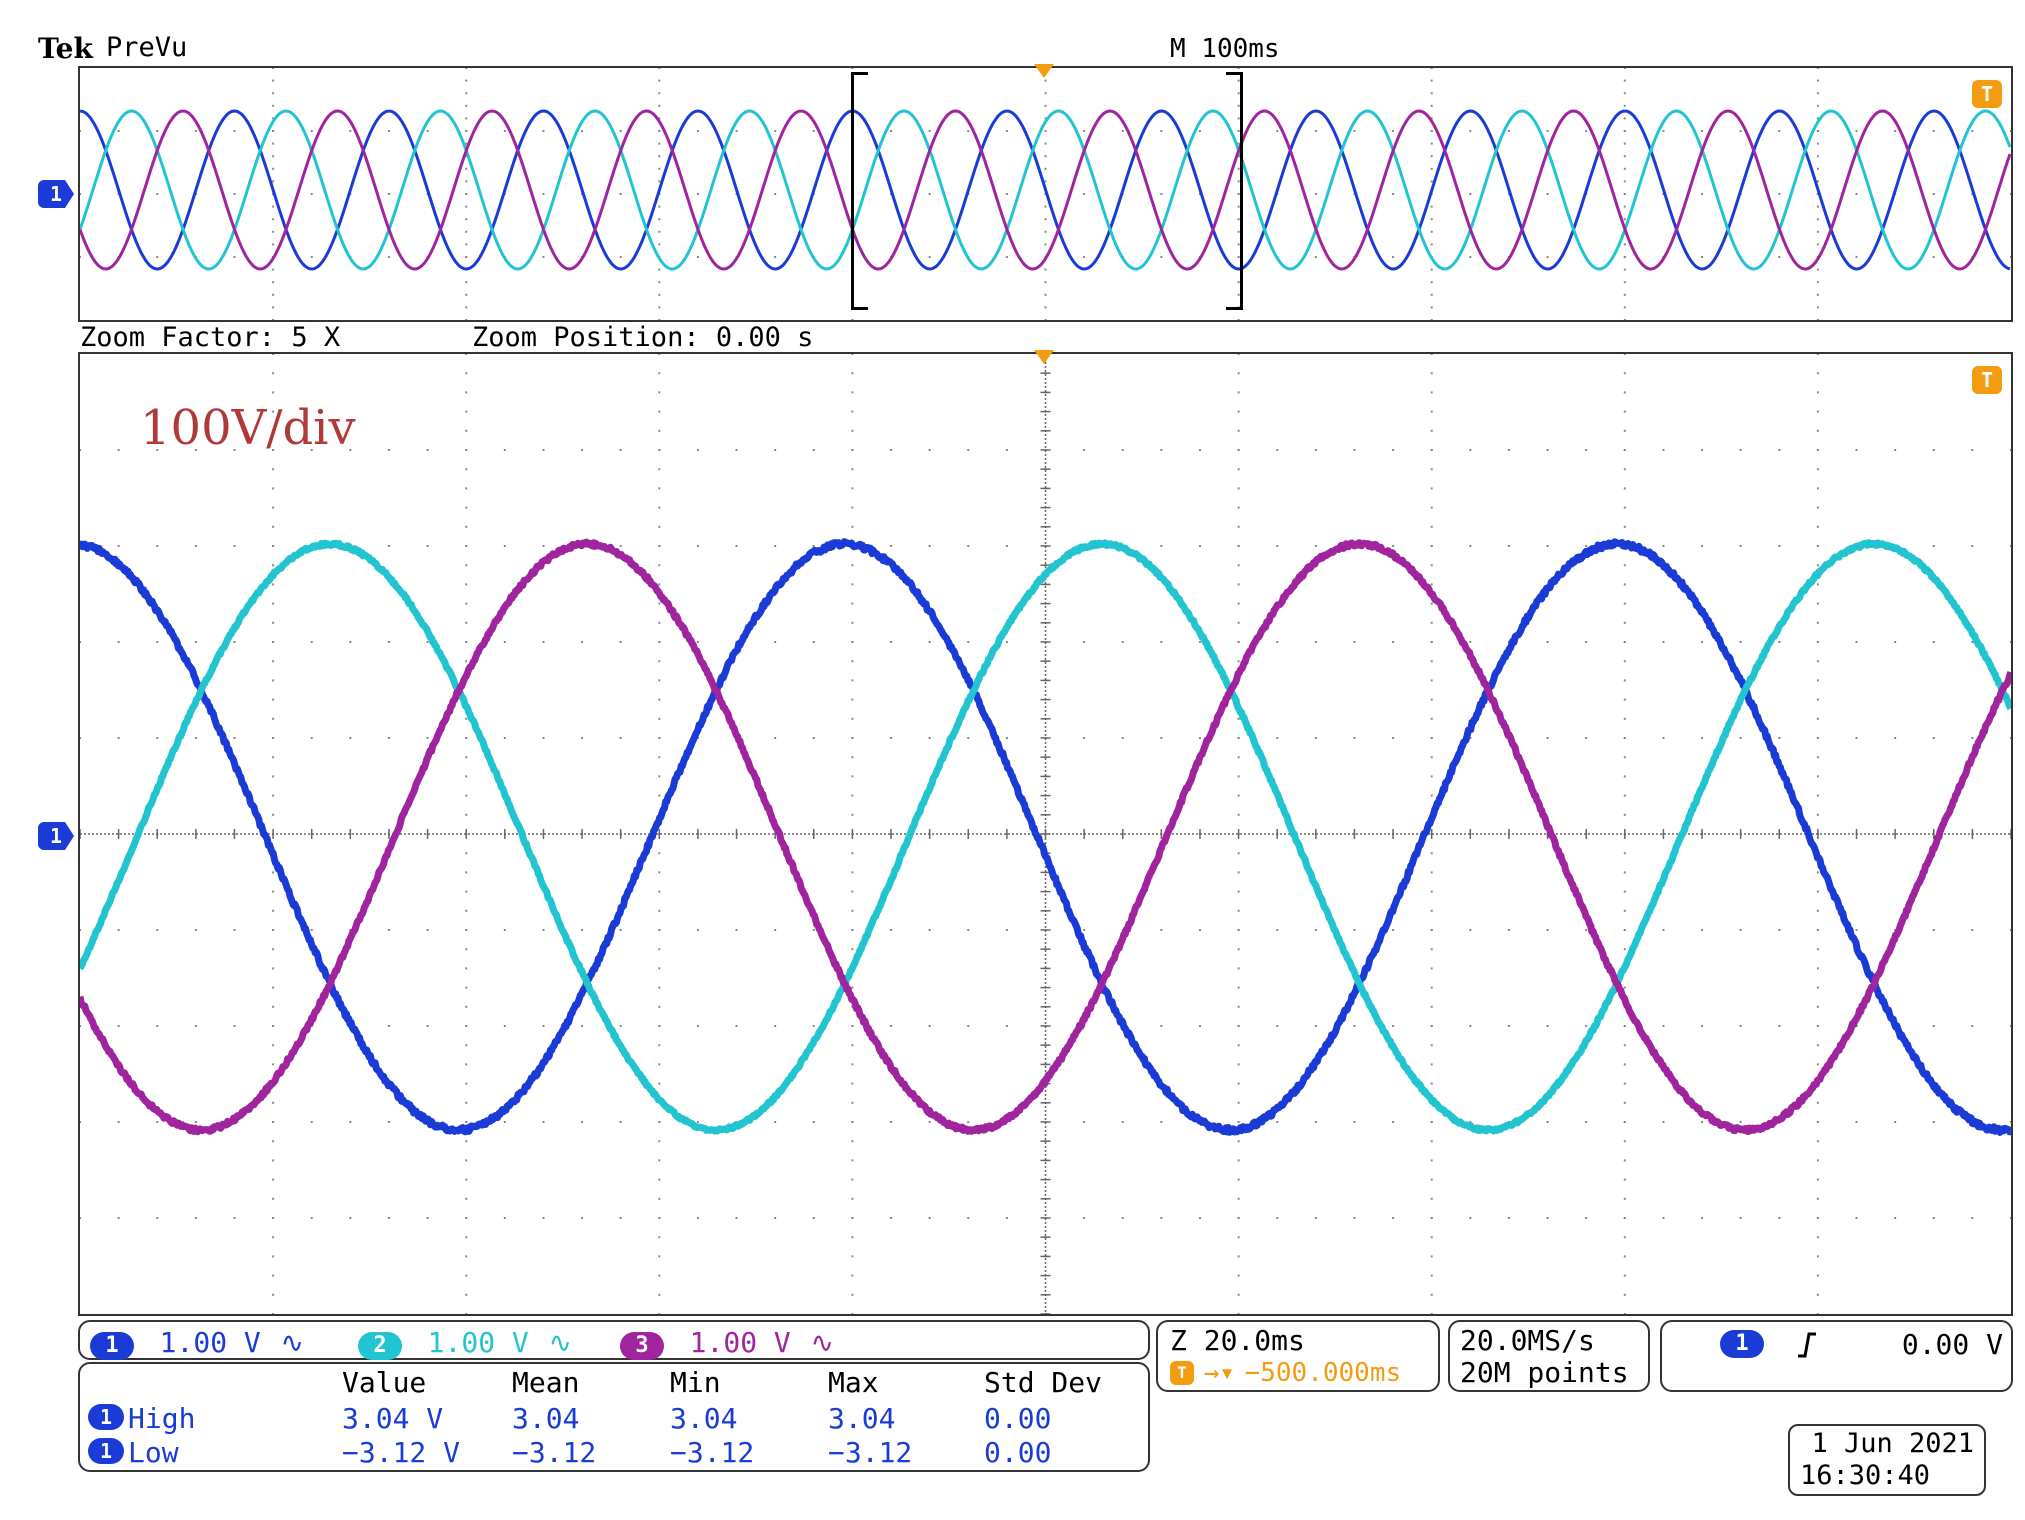 The image size is (2025, 1520). I want to click on trigger-offset-row: T →▾ −500.000ms, so click(1285, 1373).